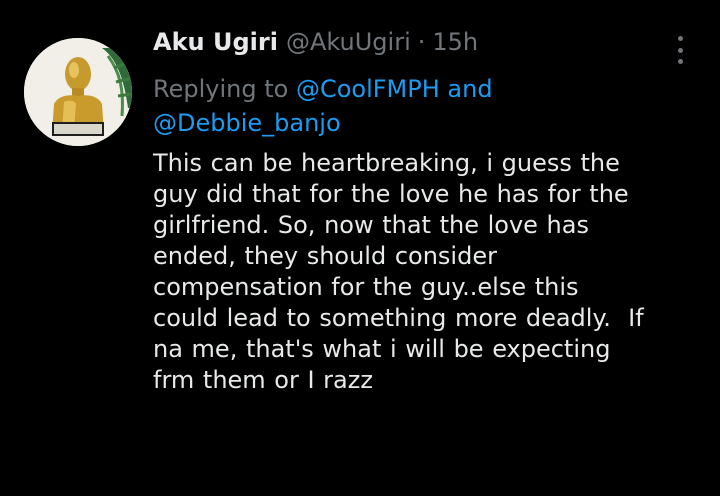 This screenshot has width=720, height=496. I want to click on user-handle: @AkuUgiri, so click(348, 42).